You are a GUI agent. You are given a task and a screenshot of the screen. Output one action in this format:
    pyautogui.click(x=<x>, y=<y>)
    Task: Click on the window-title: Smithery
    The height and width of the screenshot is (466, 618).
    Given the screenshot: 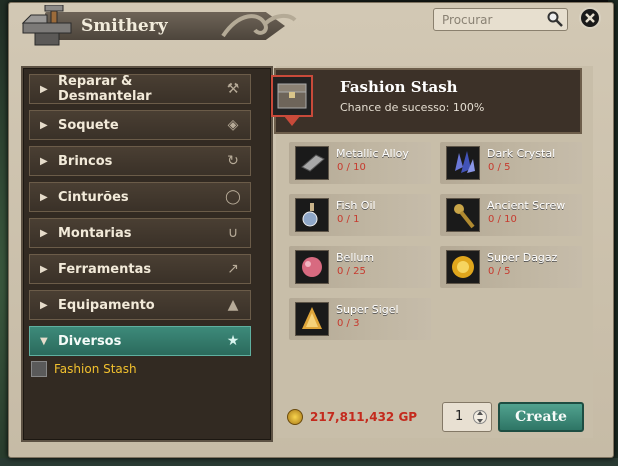 What is the action you would take?
    pyautogui.click(x=124, y=26)
    